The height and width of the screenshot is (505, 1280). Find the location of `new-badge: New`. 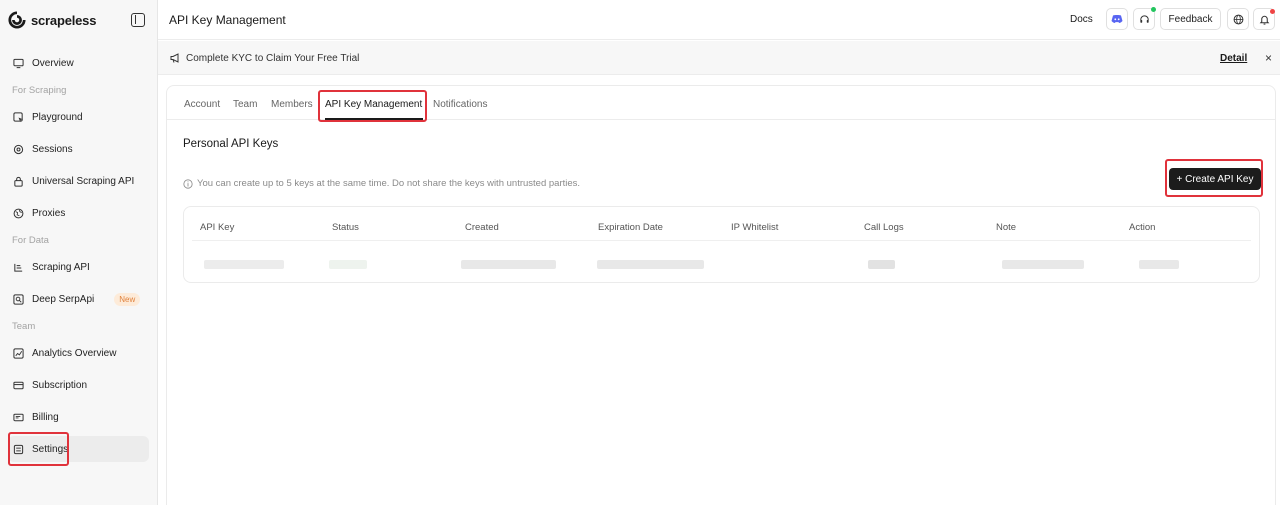

new-badge: New is located at coordinates (127, 299).